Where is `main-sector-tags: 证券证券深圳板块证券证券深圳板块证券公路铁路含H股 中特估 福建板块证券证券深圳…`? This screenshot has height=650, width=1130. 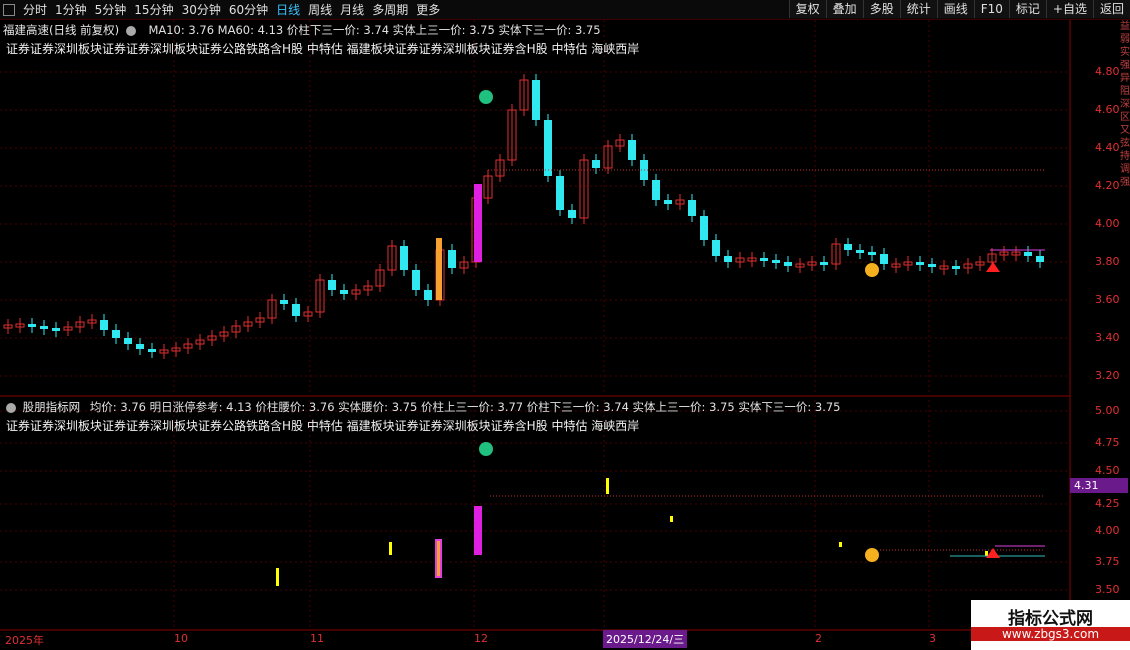 main-sector-tags: 证券证券深圳板块证券证券深圳板块证券公路铁路含H股 中特估 福建板块证券证券深圳… is located at coordinates (323, 49).